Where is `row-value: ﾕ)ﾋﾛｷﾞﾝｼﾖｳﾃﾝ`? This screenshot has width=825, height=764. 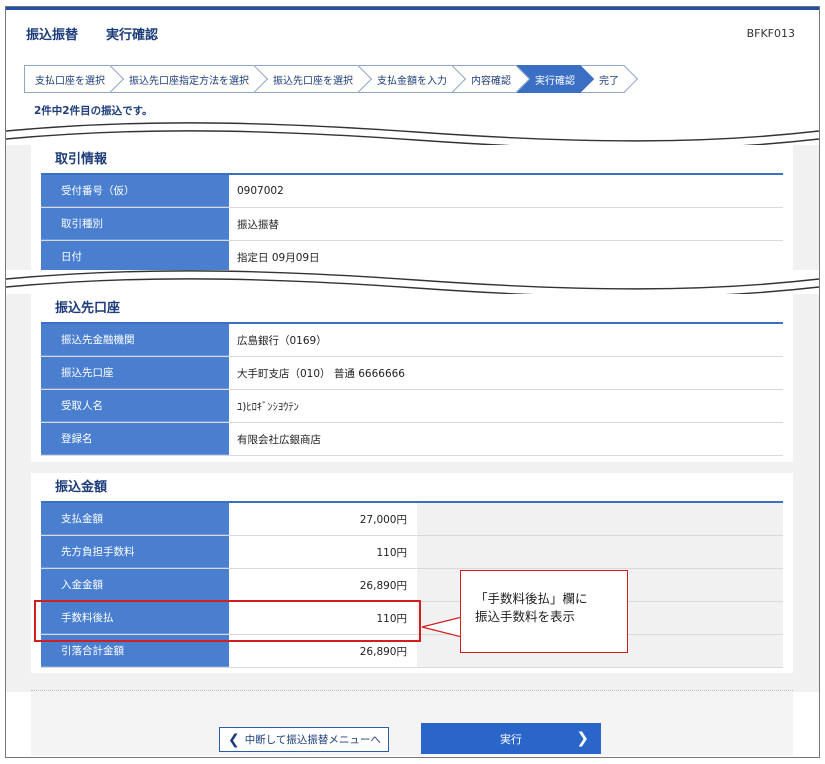 row-value: ﾕ)ﾋﾛｷﾞﾝｼﾖｳﾃﾝ is located at coordinates (506, 406).